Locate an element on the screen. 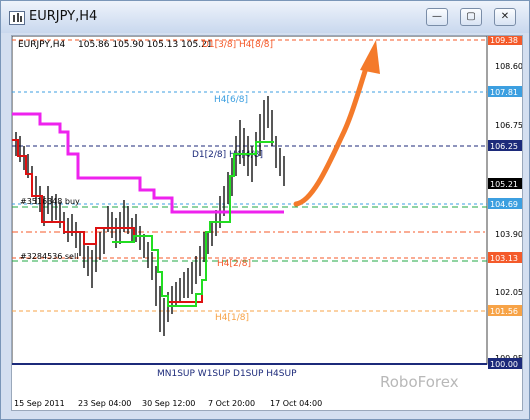 The image size is (530, 420). title-bar: EURJPY,H4 — ▢ ✕ is located at coordinates (265, 17).